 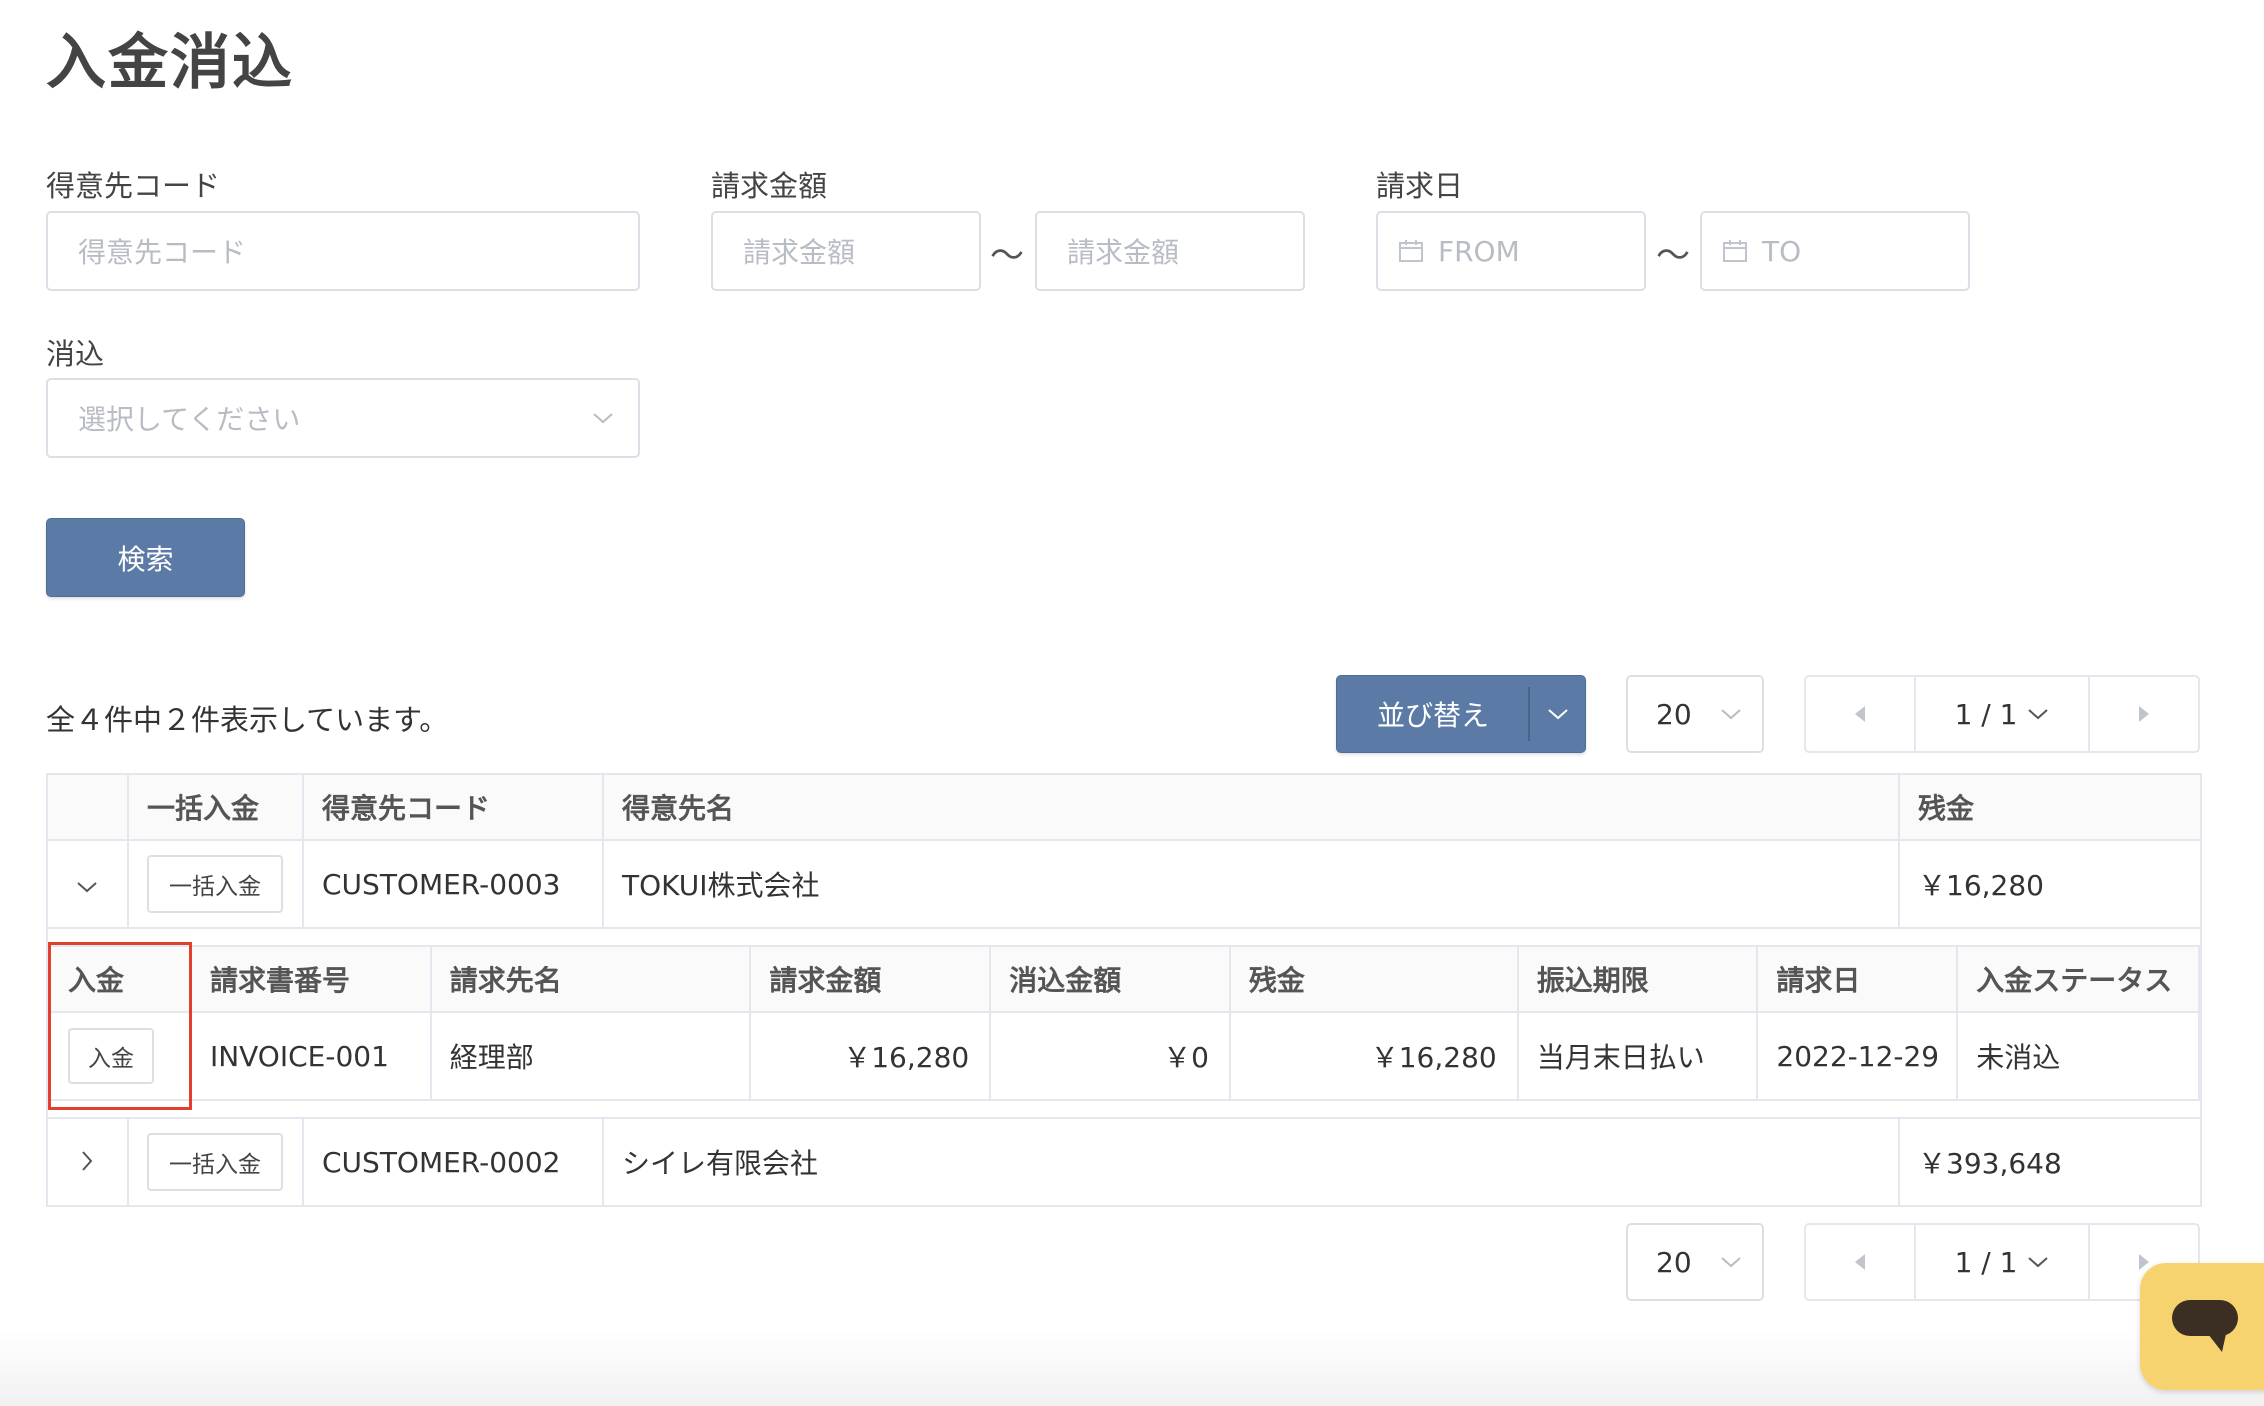 What do you see at coordinates (1251, 884) in the screenshot?
I see `customer-name-cell: TOKUI株式会社` at bounding box center [1251, 884].